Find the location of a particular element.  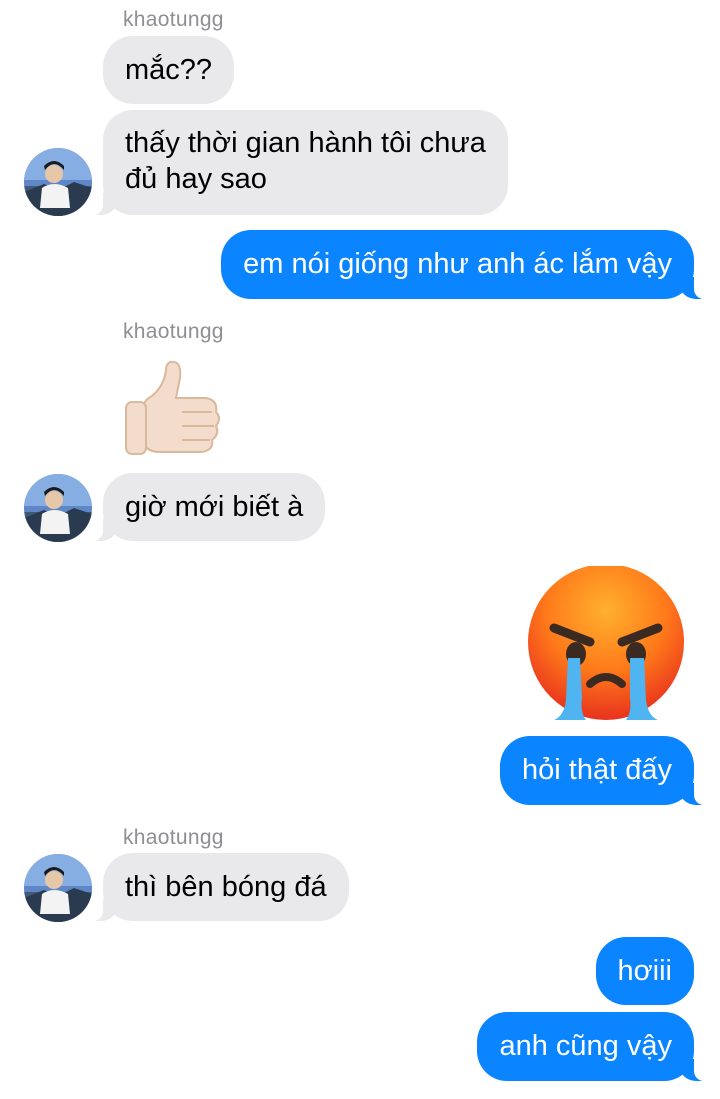

outgoing-message: hơiii is located at coordinates (644, 971).